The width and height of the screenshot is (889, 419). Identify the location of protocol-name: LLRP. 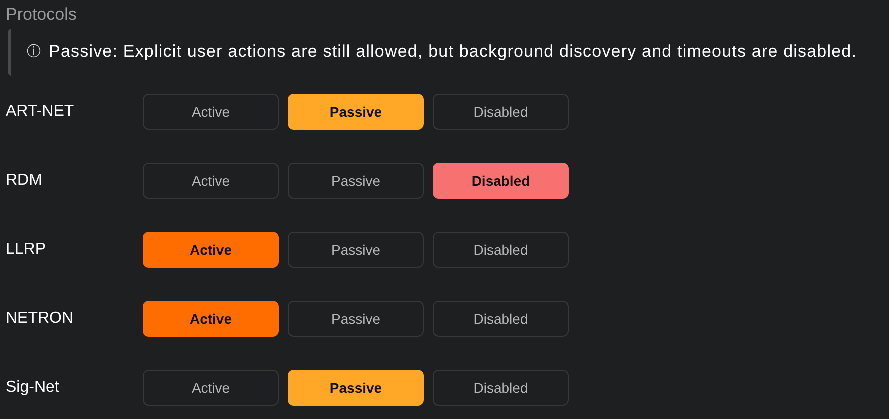
(27, 250).